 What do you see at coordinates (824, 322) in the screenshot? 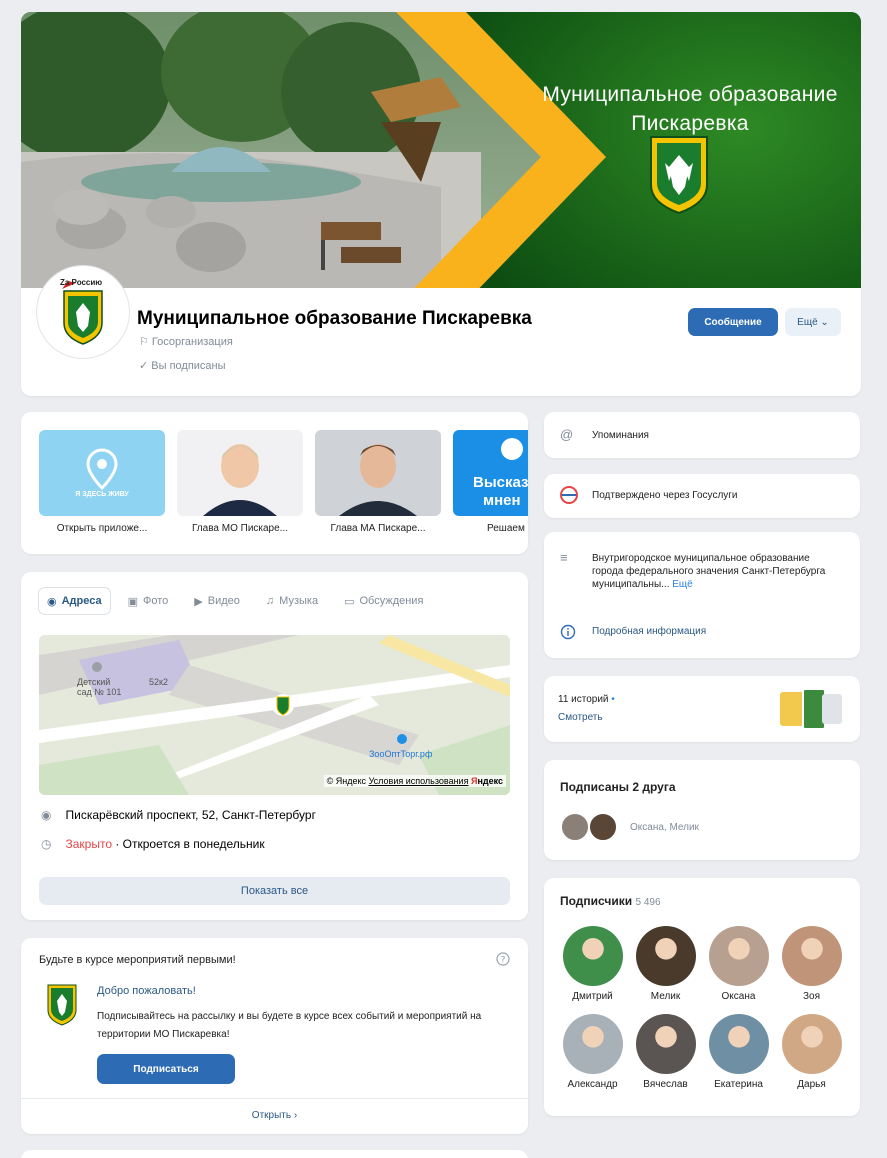
I see `chevron-down-icon: ⌄` at bounding box center [824, 322].